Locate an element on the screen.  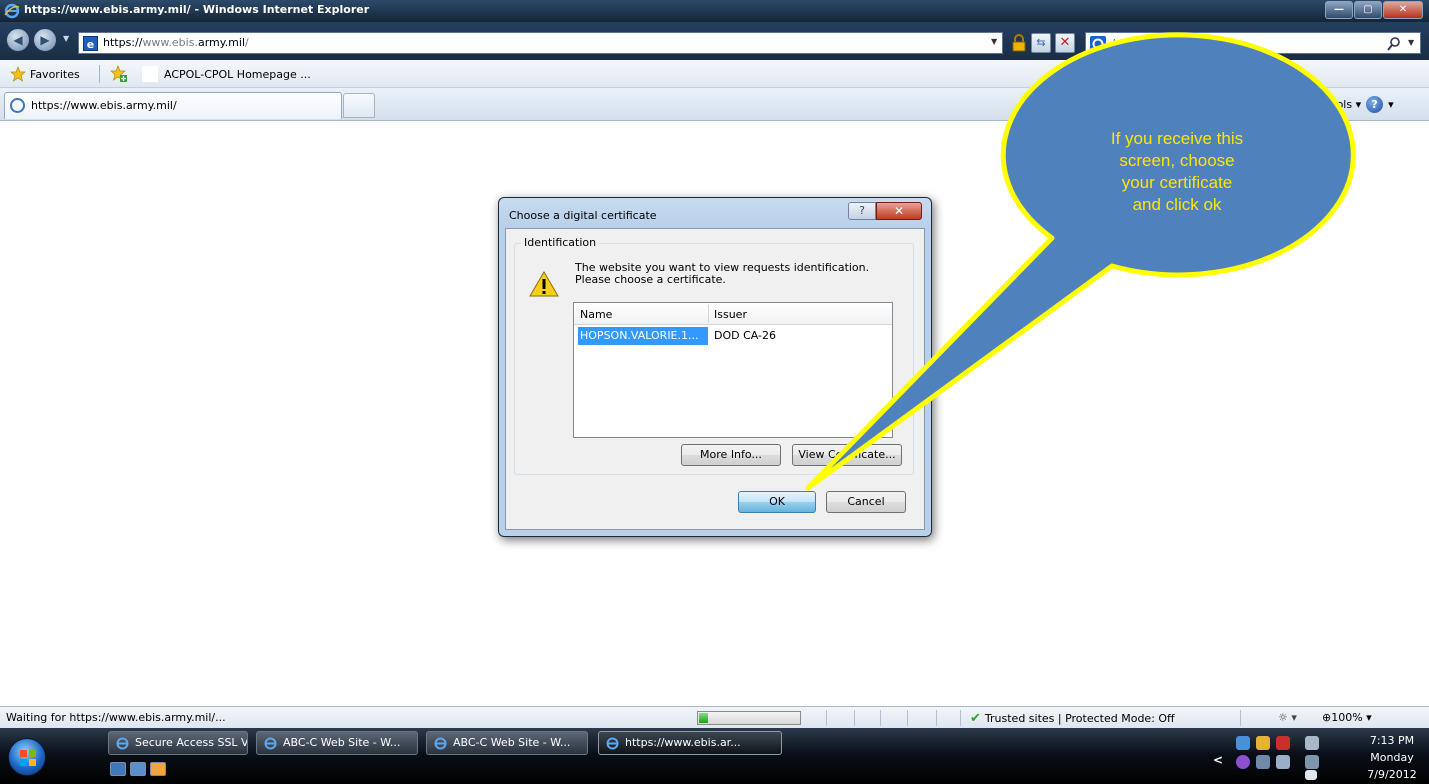
windows-logo-icon is located at coordinates (28, 758).